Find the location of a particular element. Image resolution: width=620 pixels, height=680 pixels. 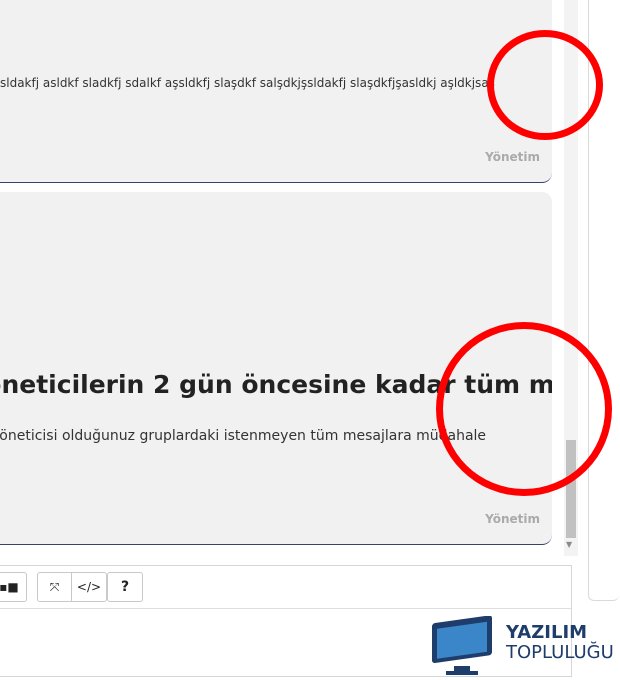

help-button: ? is located at coordinates (125, 587).